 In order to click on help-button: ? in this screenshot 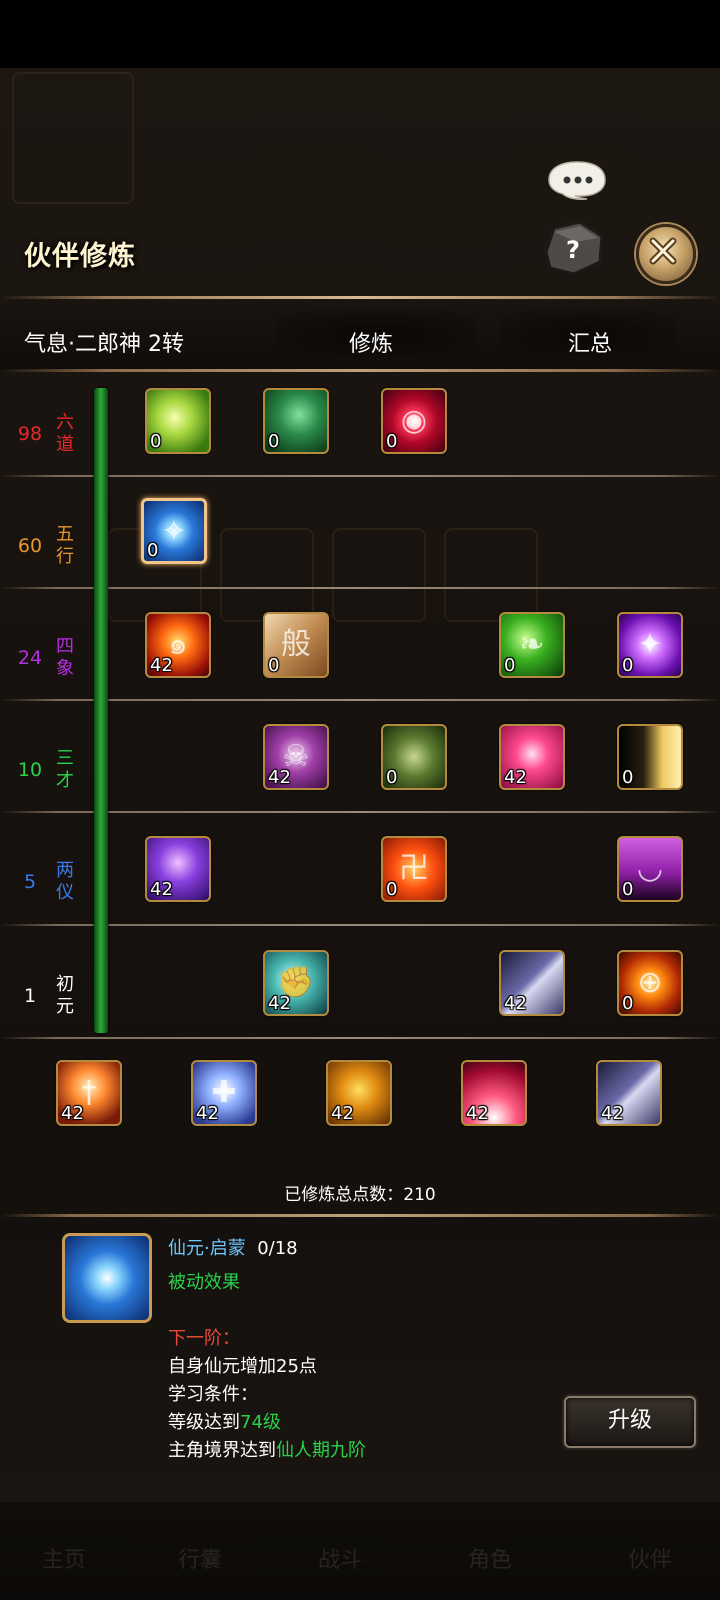, I will do `click(573, 248)`.